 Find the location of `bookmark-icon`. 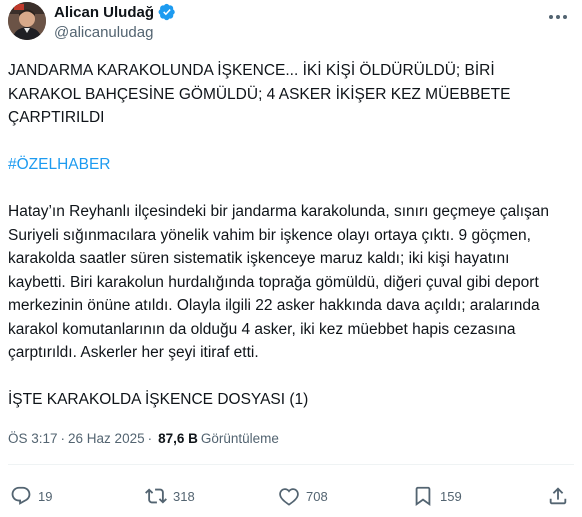

bookmark-icon is located at coordinates (423, 496).